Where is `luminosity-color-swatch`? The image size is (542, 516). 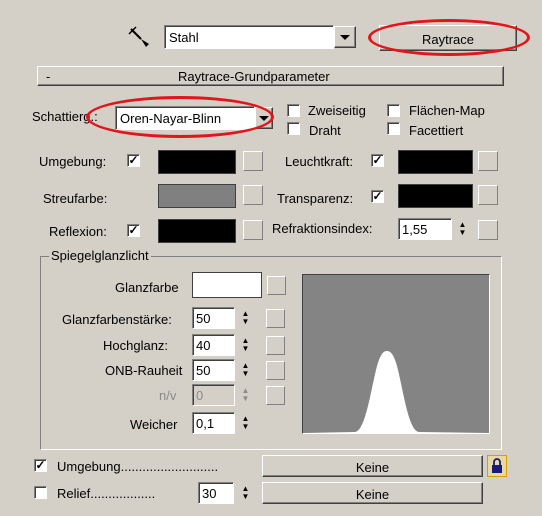
luminosity-color-swatch is located at coordinates (435, 162).